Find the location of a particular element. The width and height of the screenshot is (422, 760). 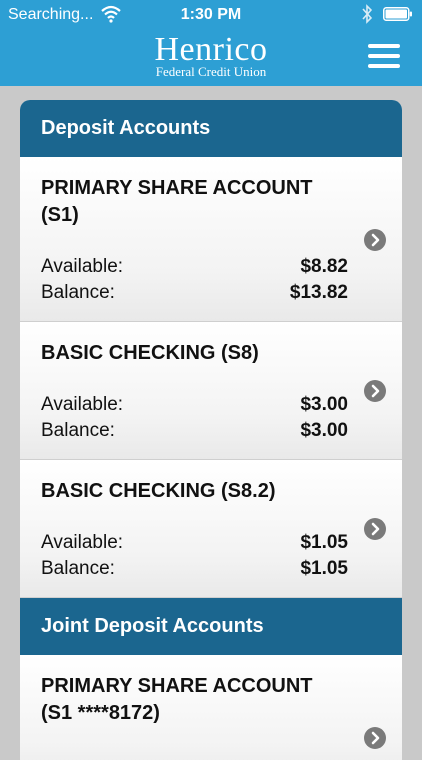

available-row: Available: $1.05 is located at coordinates (194, 543).